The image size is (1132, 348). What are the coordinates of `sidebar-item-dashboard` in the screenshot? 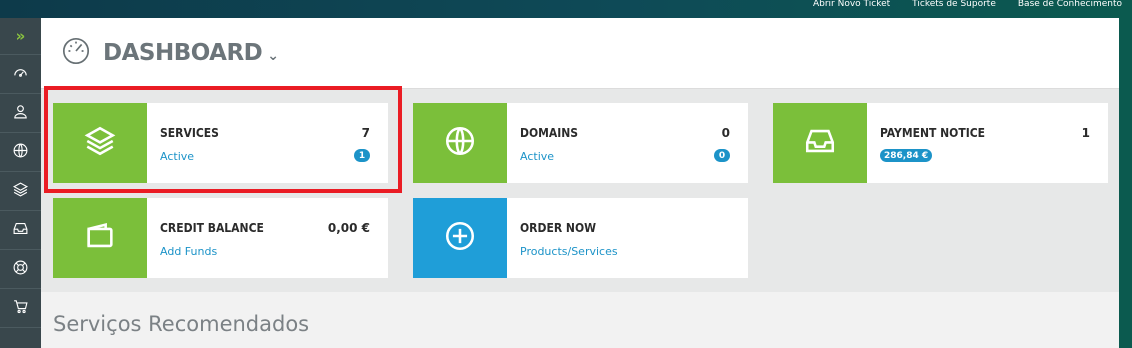 It's located at (20, 74).